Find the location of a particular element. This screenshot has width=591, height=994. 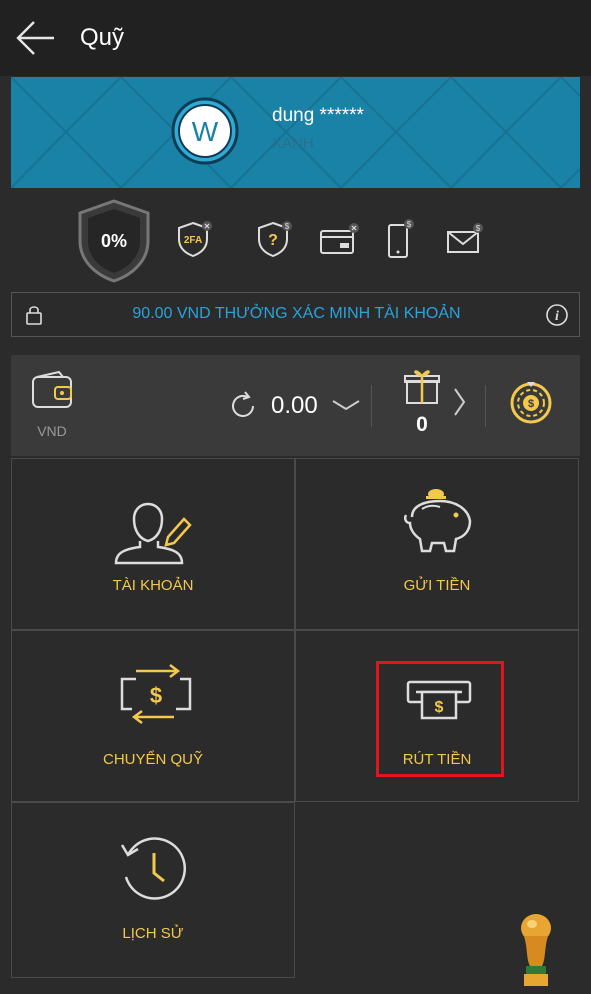

avatar-letter: W is located at coordinates (205, 131).